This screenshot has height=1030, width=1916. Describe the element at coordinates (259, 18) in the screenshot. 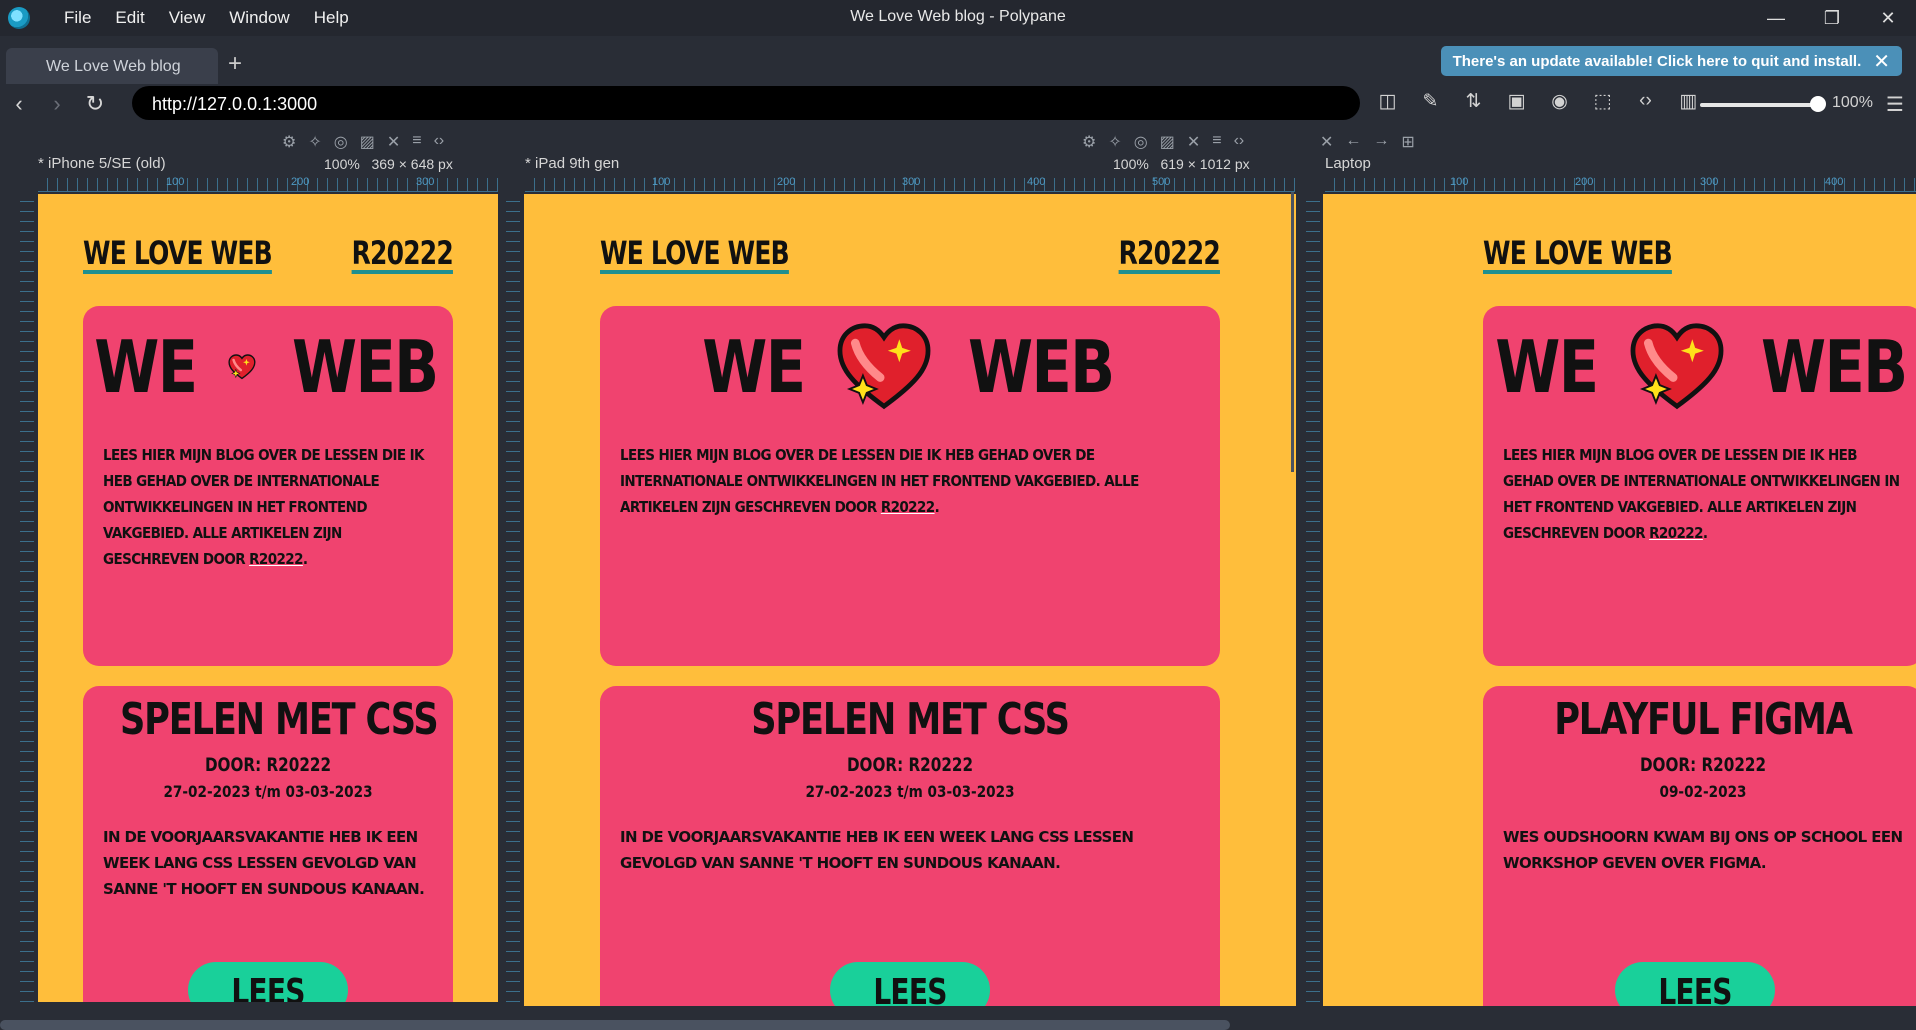

I see `menu-window: Window` at that location.